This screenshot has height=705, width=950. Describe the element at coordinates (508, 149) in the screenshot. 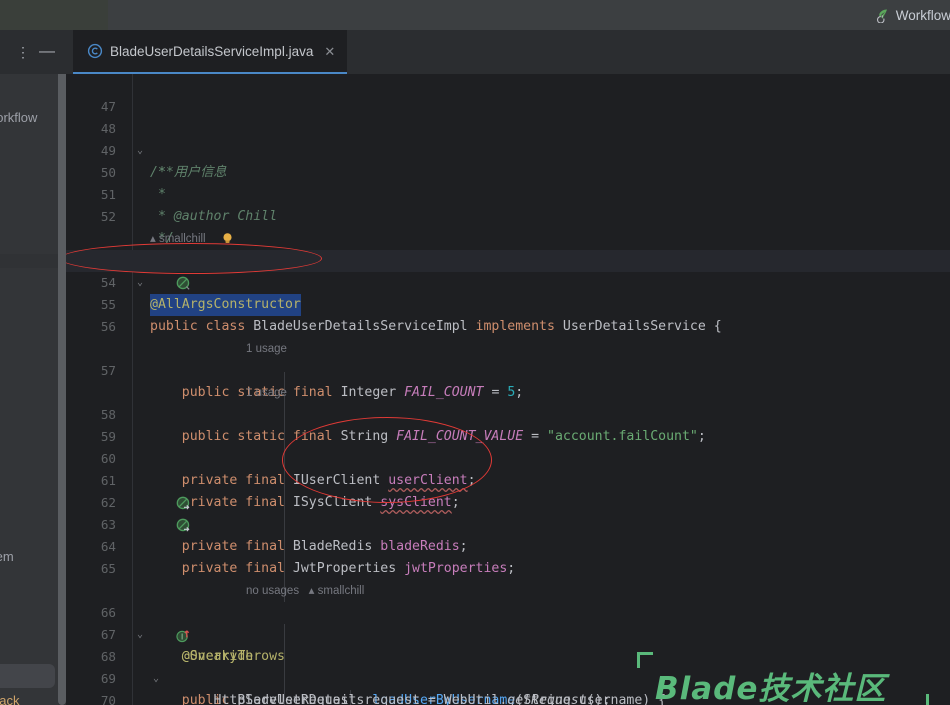

I see `code-line: 49 * 用户信息` at that location.